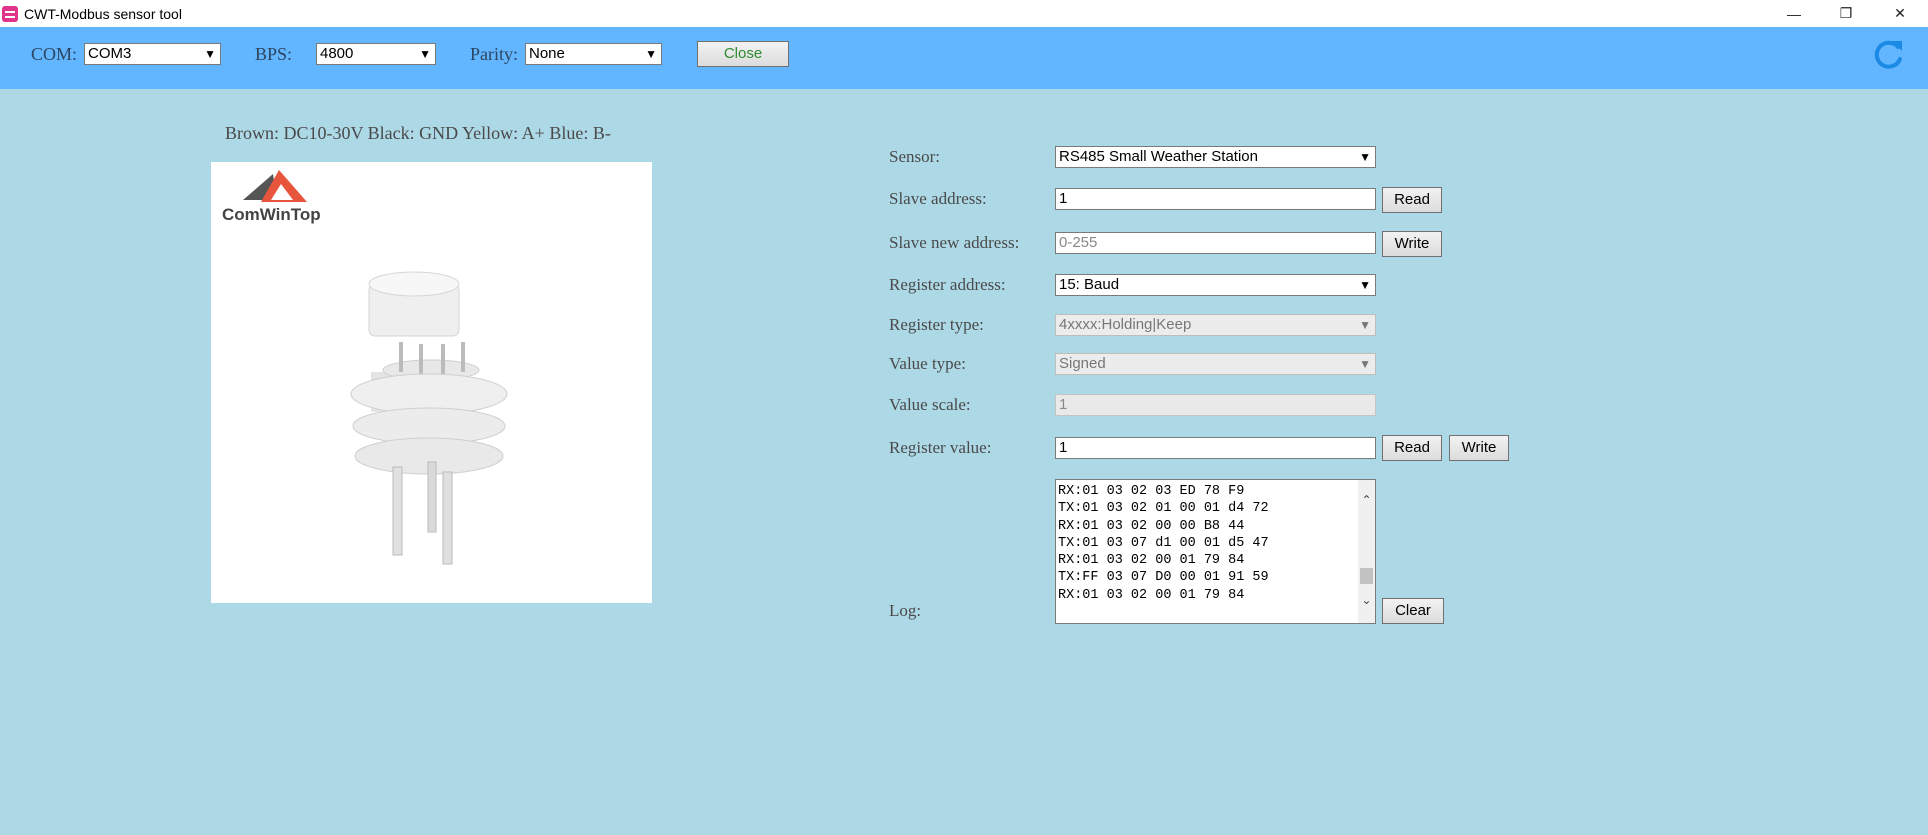 The image size is (1928, 835). What do you see at coordinates (1082, 363) in the screenshot?
I see `value-type-value: Signed` at bounding box center [1082, 363].